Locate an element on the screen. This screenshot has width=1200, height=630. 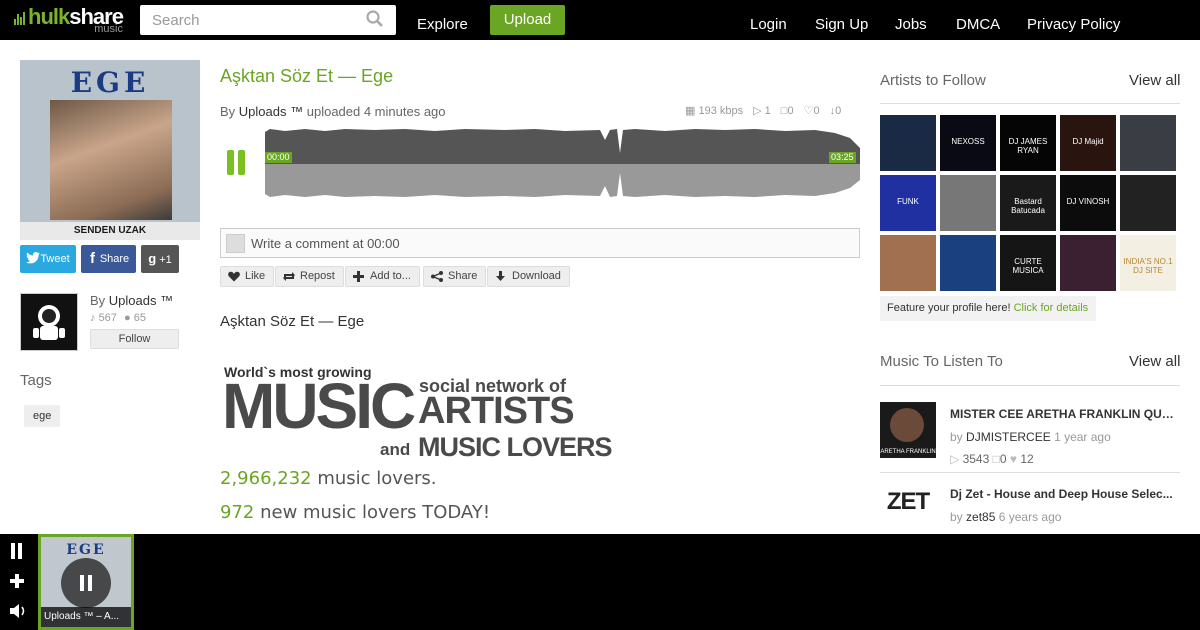
comment-box is located at coordinates (540, 243).